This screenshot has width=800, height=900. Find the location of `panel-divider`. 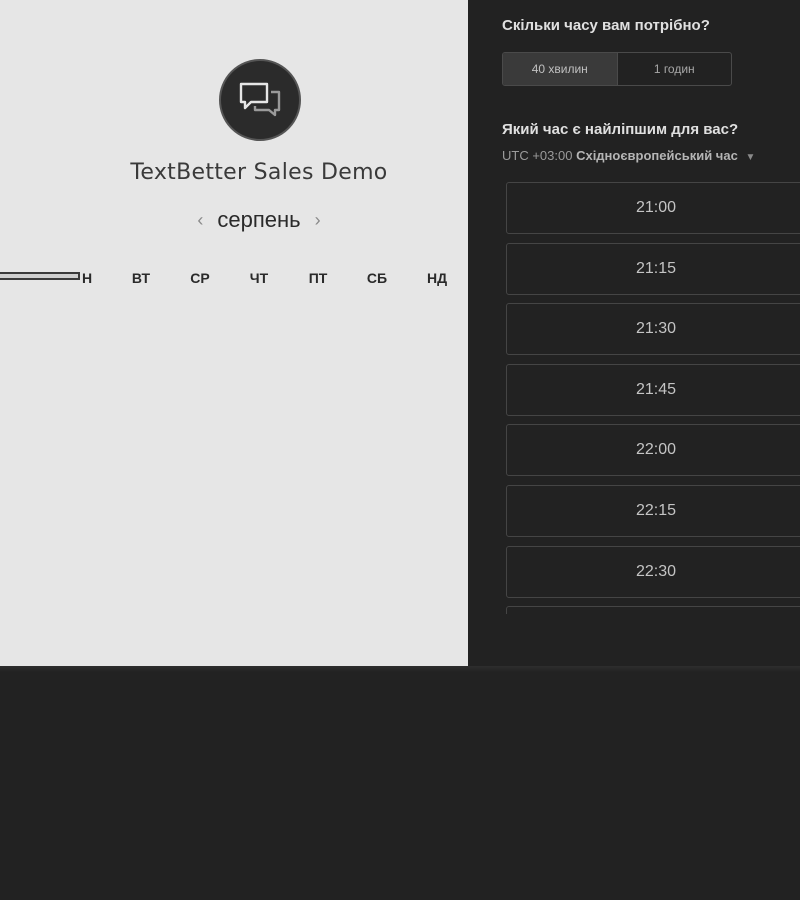

panel-divider is located at coordinates (400, 669).